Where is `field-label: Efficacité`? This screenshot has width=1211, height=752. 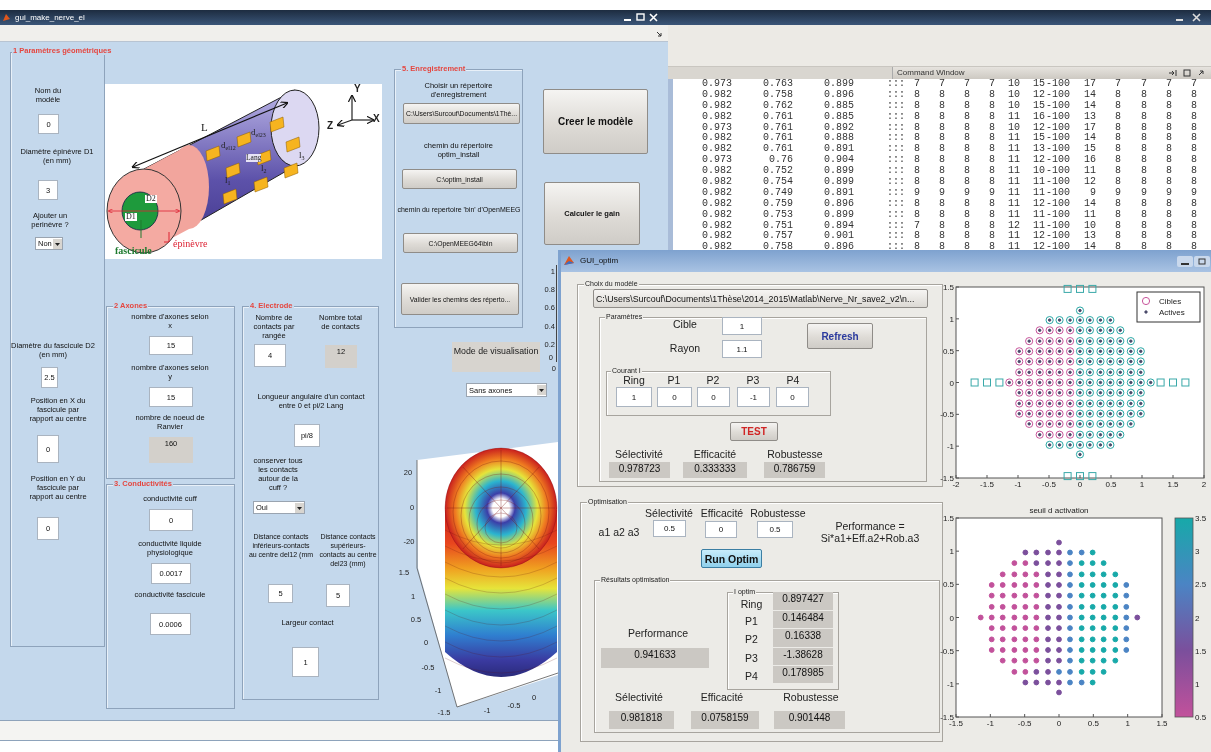
field-label: Efficacité is located at coordinates (715, 454).